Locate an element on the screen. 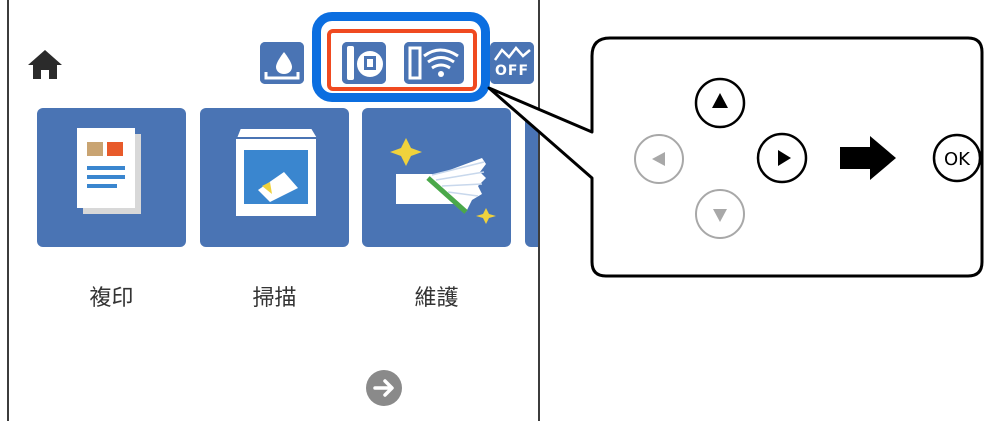  ok-label: OK is located at coordinates (957, 159).